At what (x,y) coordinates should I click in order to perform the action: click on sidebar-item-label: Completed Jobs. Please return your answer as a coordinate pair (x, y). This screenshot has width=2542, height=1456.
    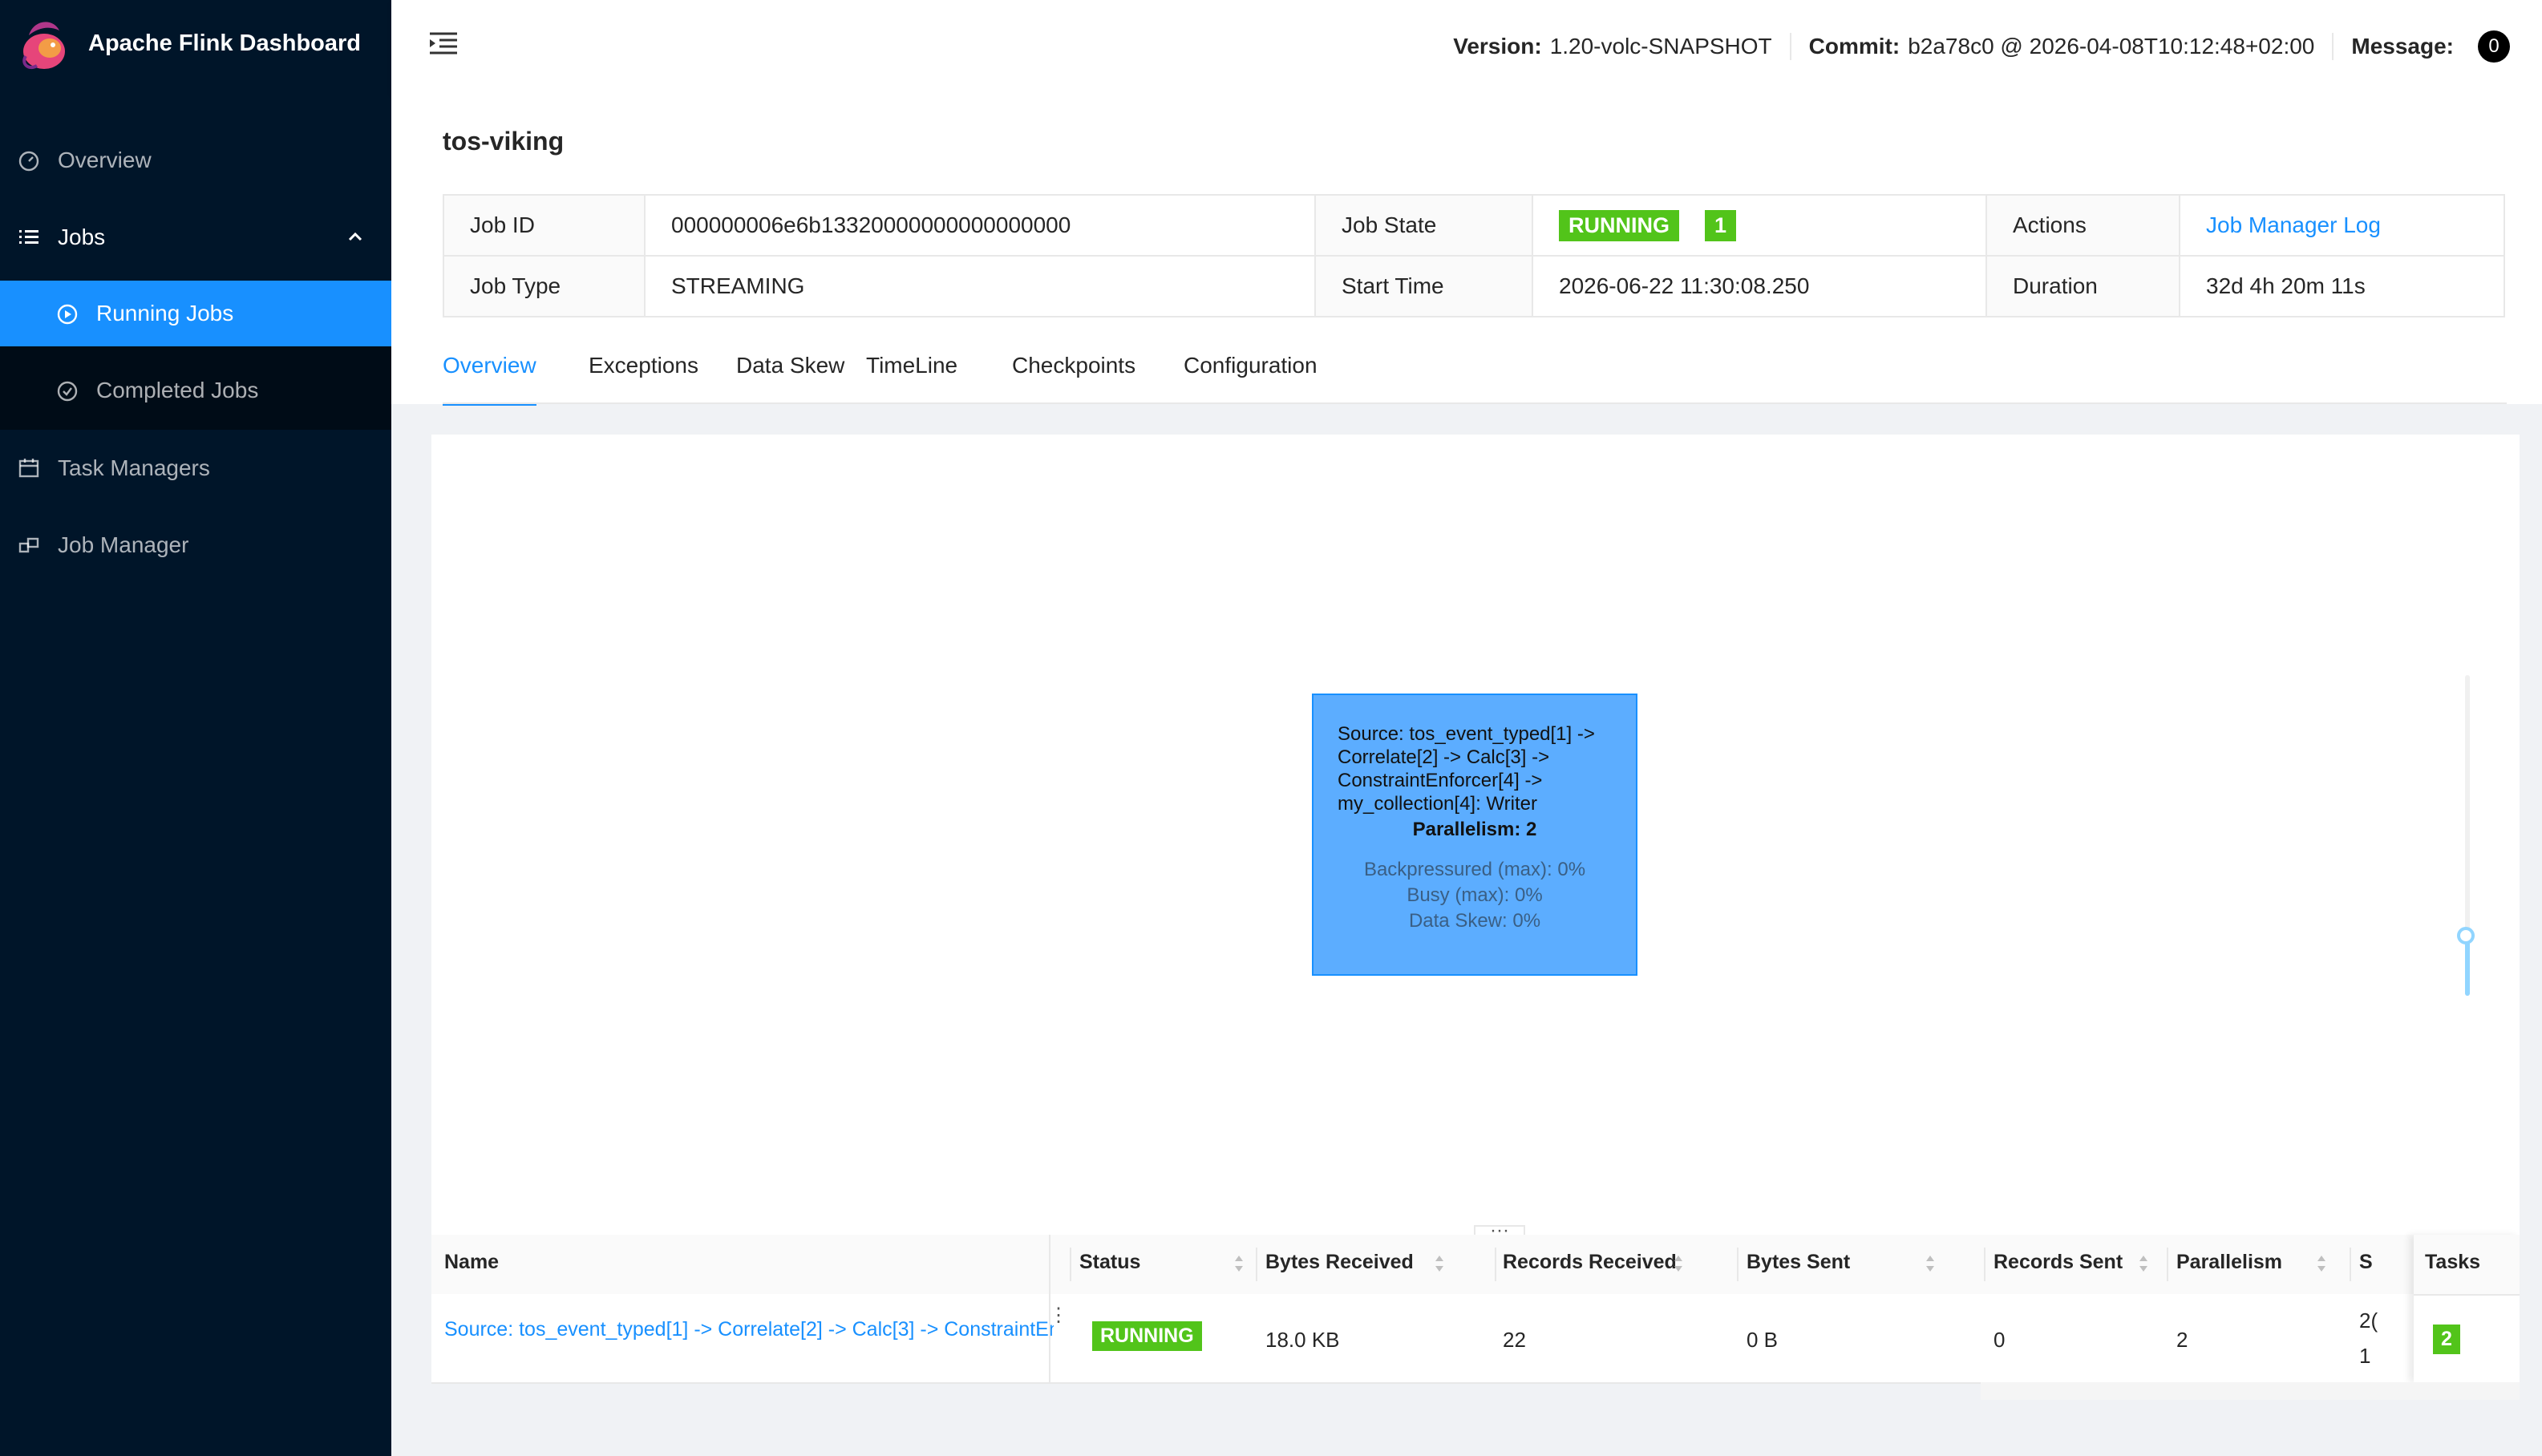
    Looking at the image, I should click on (177, 390).